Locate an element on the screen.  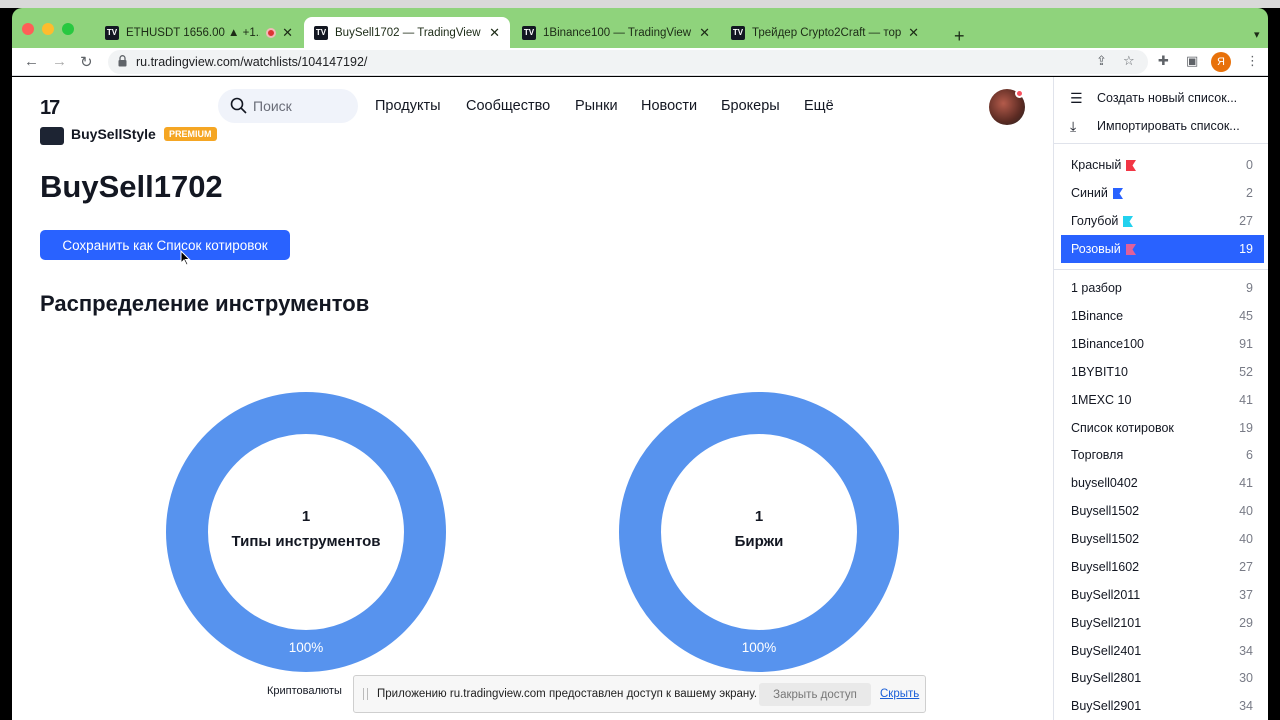
list-count: 0 is located at coordinates (1249, 165).